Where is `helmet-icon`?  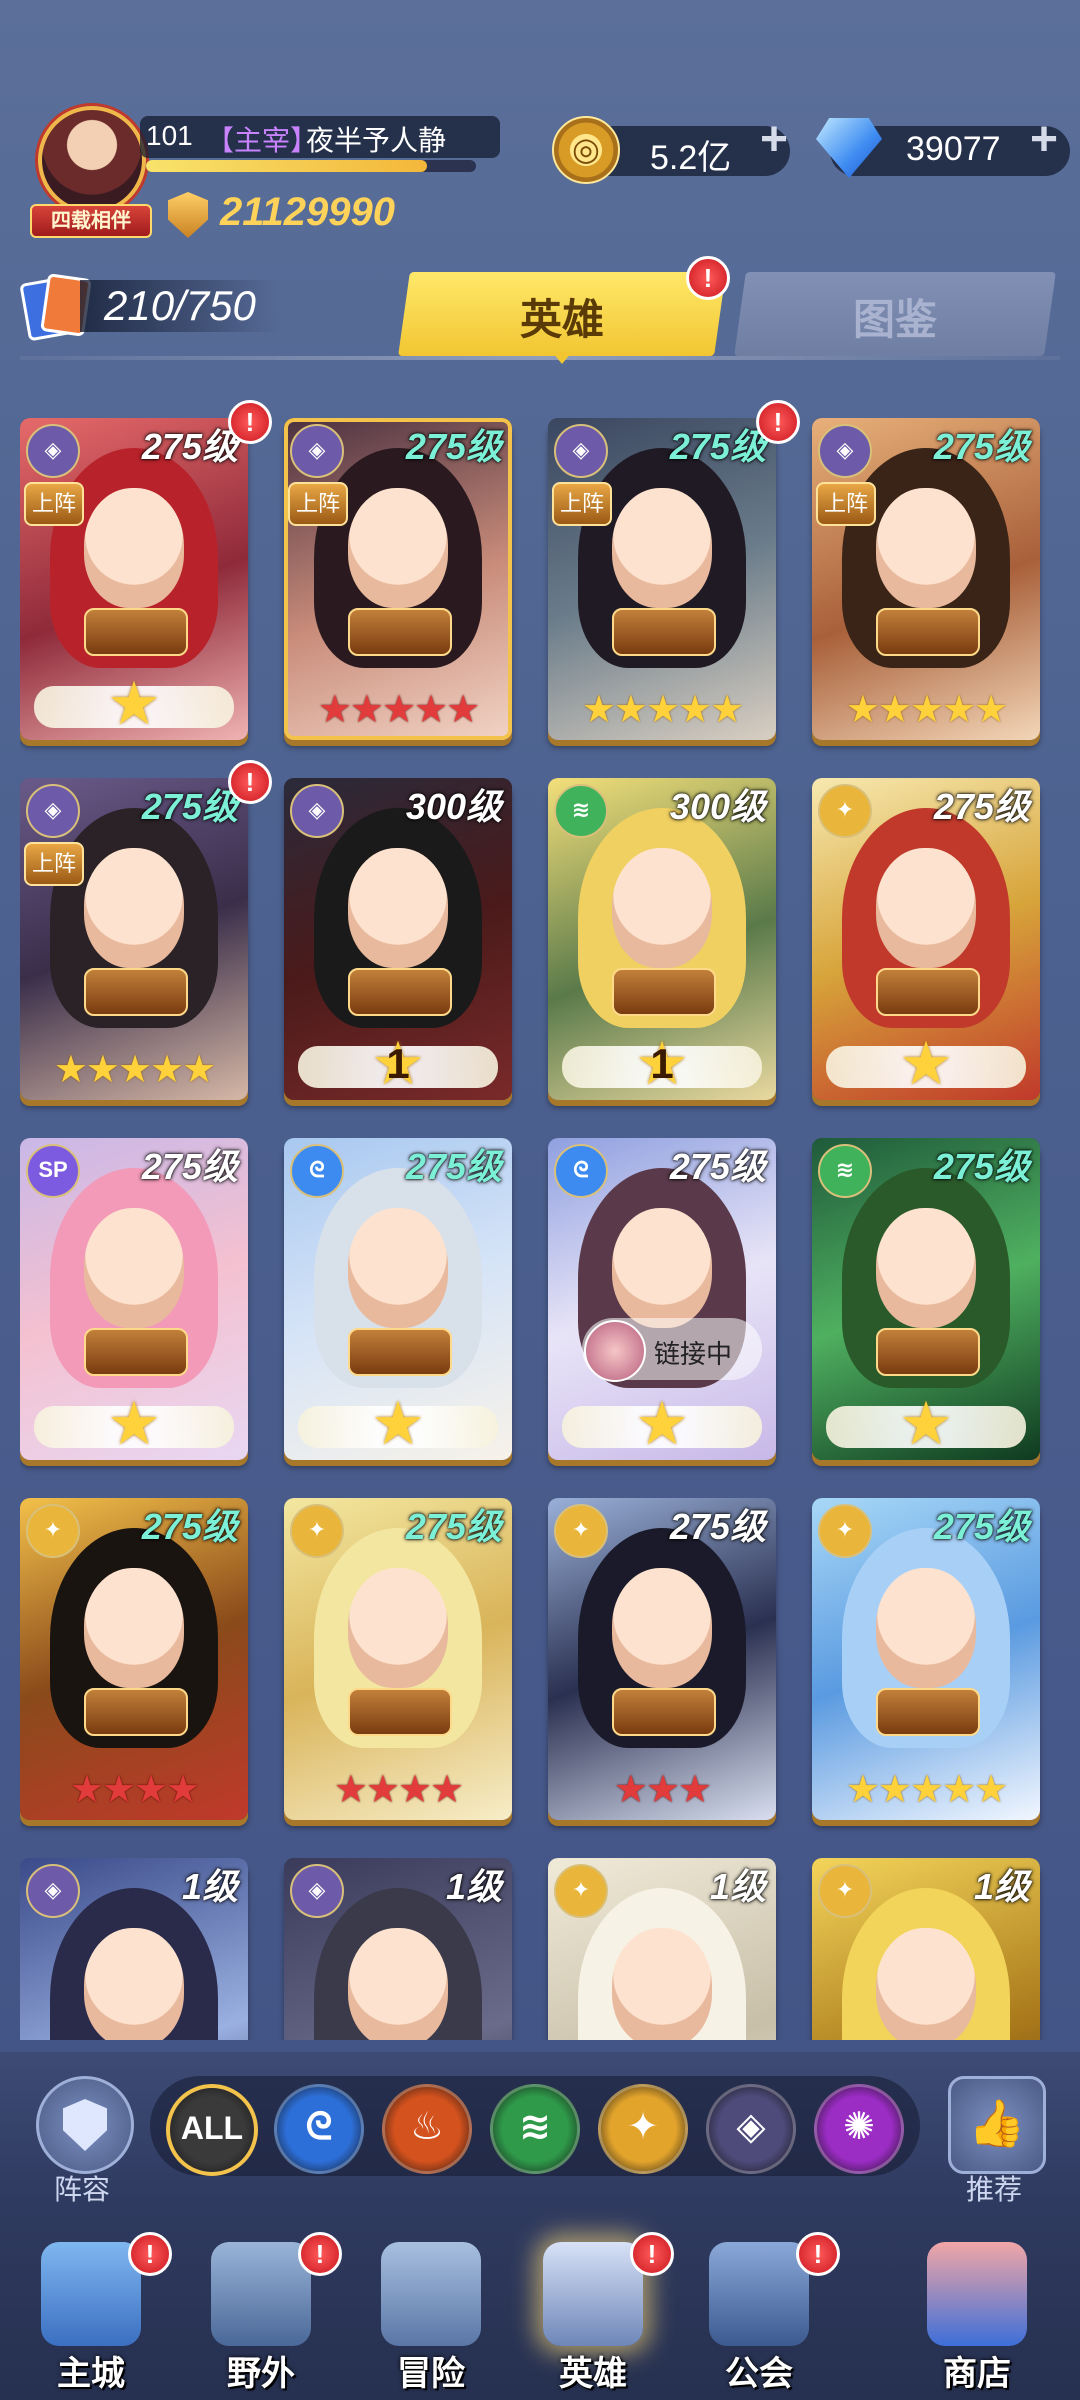
helmet-icon is located at coordinates (593, 2294).